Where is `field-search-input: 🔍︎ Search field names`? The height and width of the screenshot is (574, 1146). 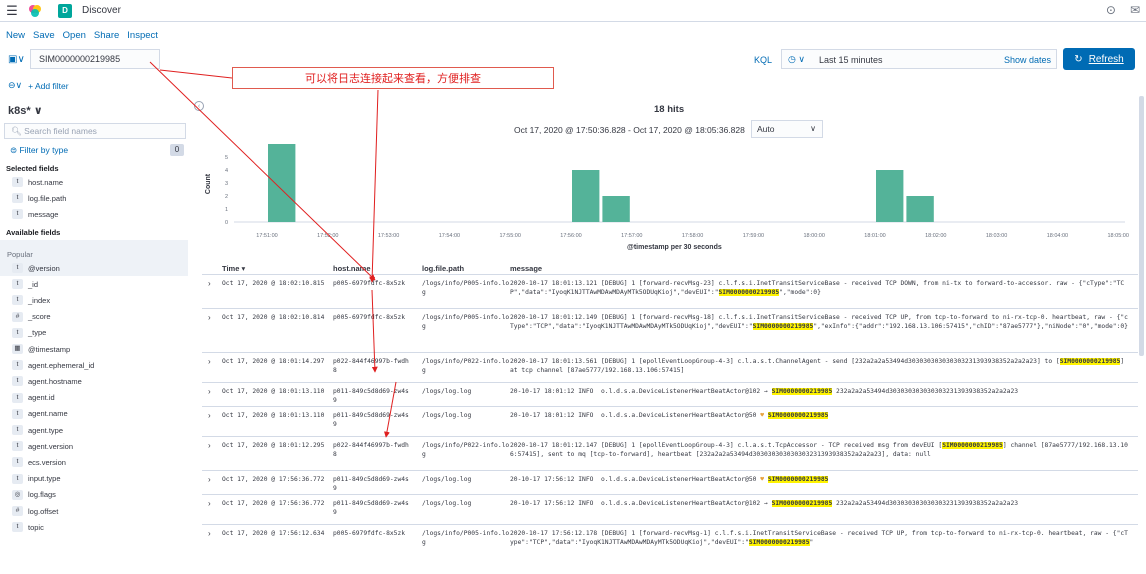
field-search-input: 🔍︎ Search field names is located at coordinates (95, 131).